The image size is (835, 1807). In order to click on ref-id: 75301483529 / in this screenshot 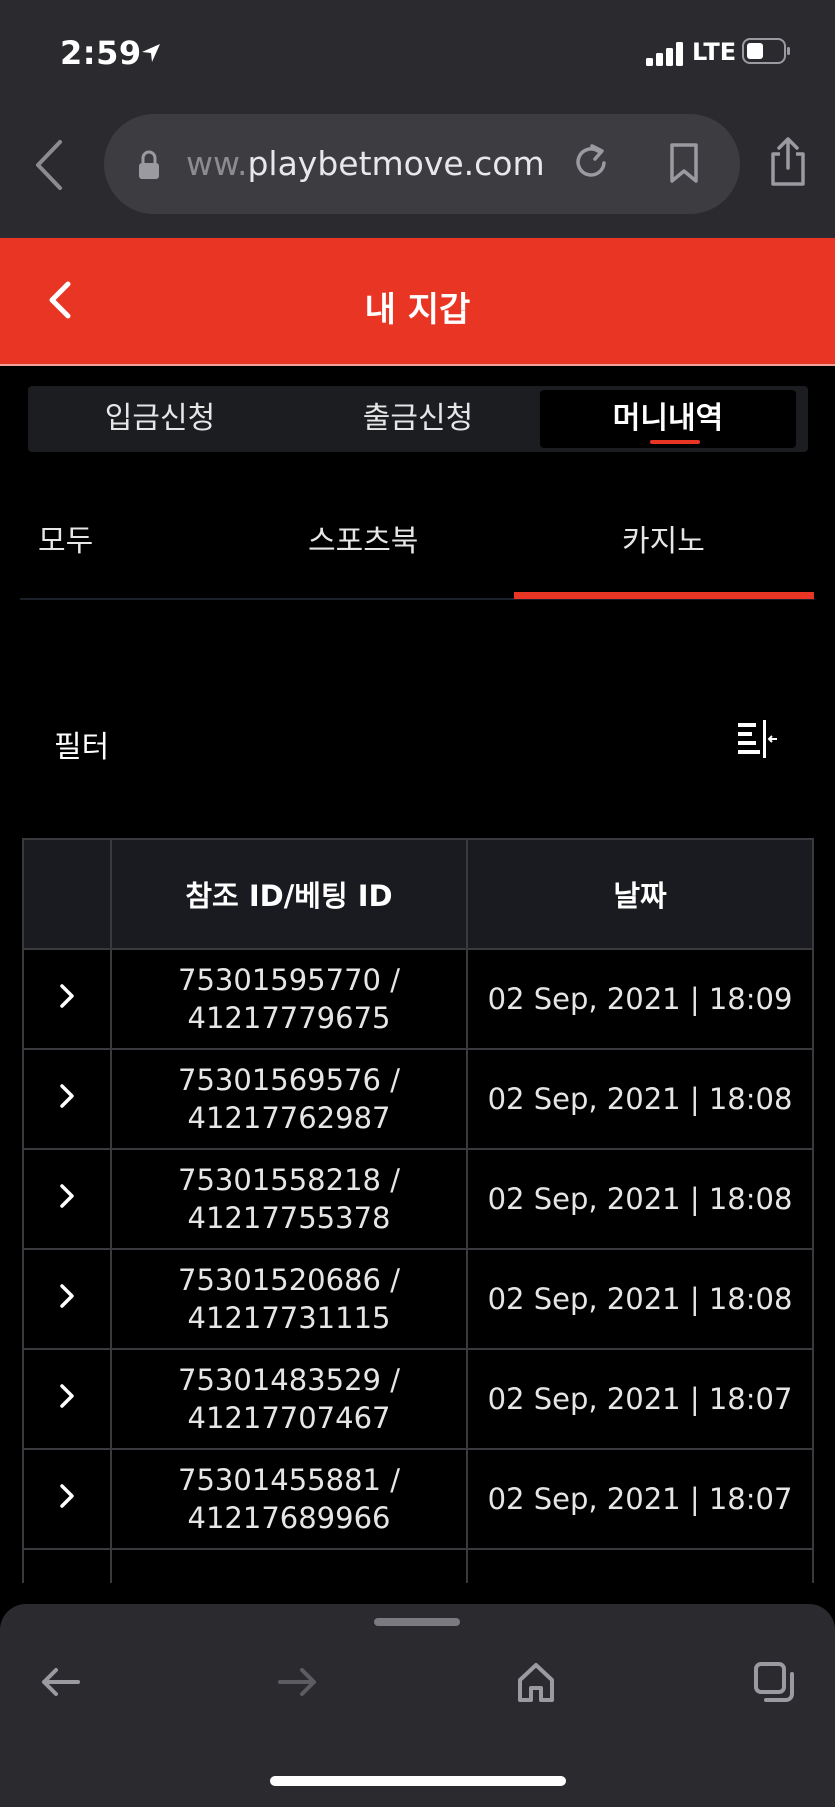, I will do `click(289, 1380)`.